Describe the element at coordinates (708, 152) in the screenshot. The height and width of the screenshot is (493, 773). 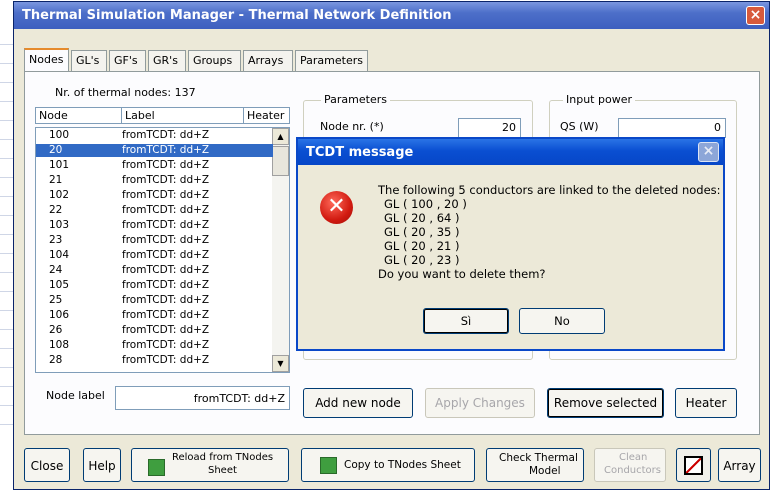
I see `dialog-close-icon: ×` at that location.